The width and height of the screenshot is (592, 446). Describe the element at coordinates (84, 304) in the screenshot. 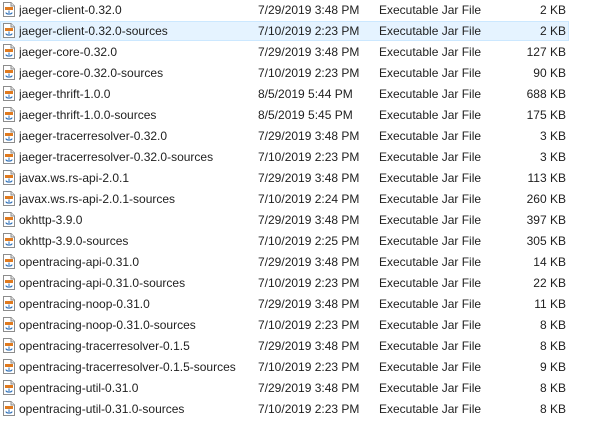

I see `file-name: opentracing-noop-0.31.0` at that location.